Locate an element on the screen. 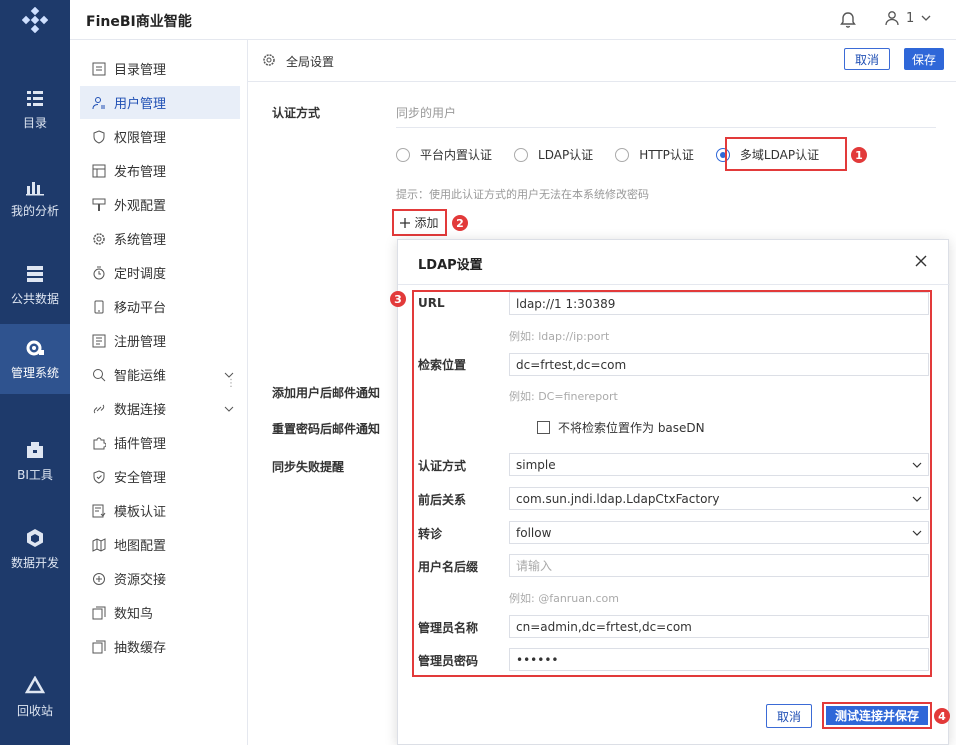  sidebar-item-publish: 发布管理 is located at coordinates (160, 170).